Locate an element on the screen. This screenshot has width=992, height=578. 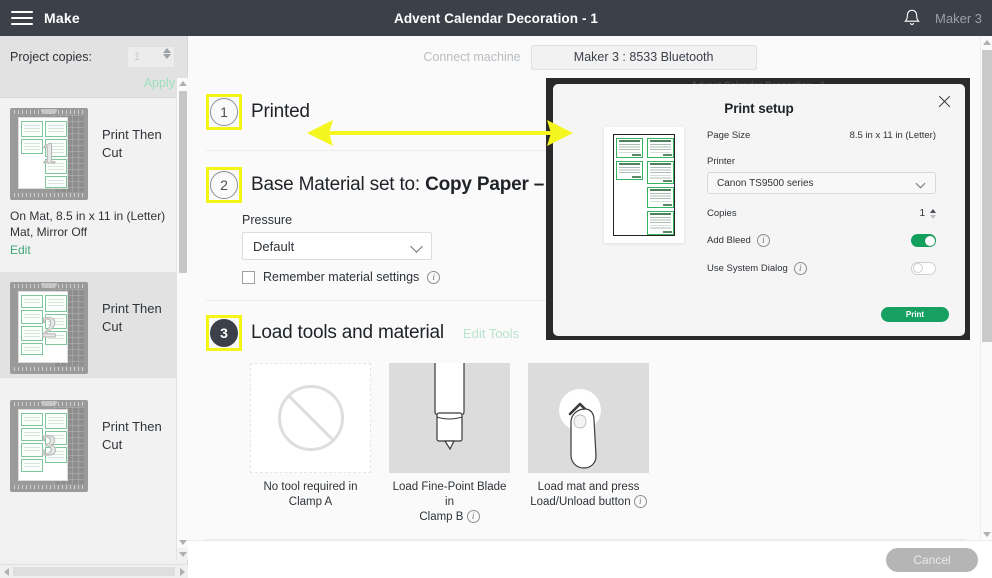
page-size-label: Page Size is located at coordinates (729, 135).